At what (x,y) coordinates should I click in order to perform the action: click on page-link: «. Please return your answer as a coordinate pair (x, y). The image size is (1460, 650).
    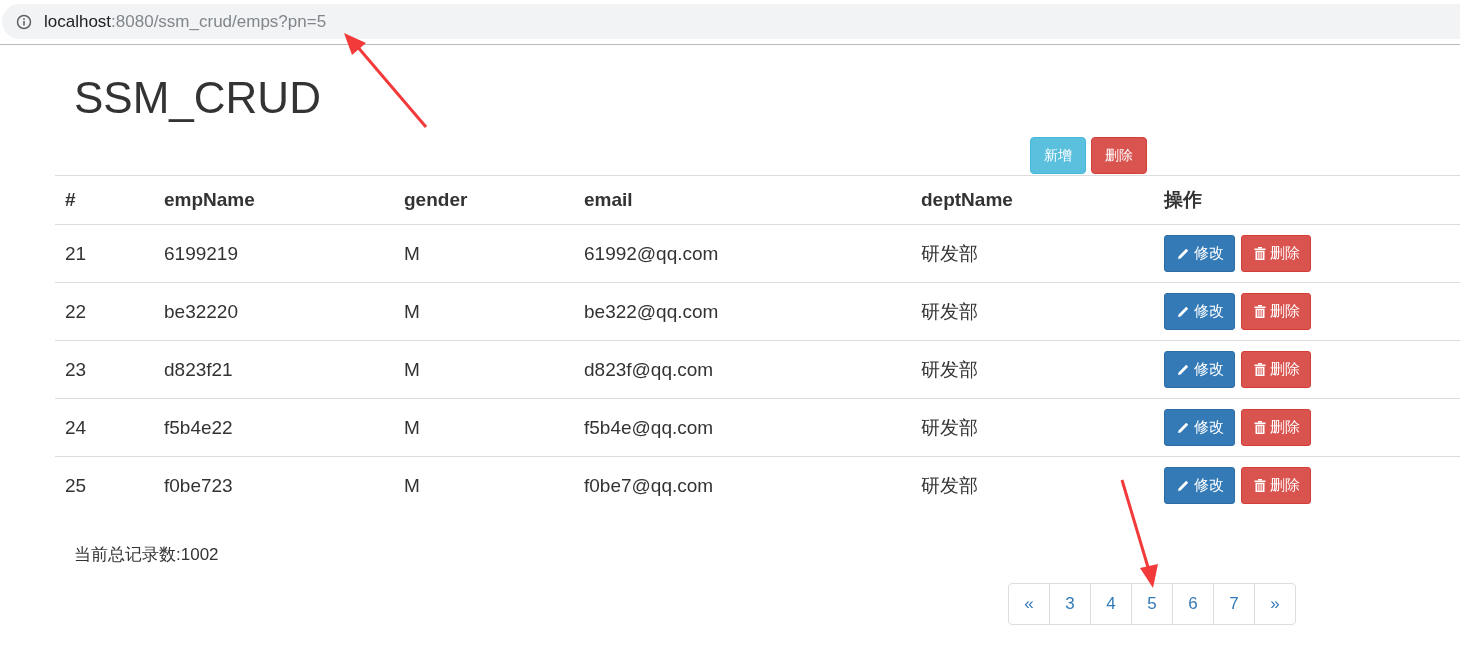
    Looking at the image, I should click on (1029, 604).